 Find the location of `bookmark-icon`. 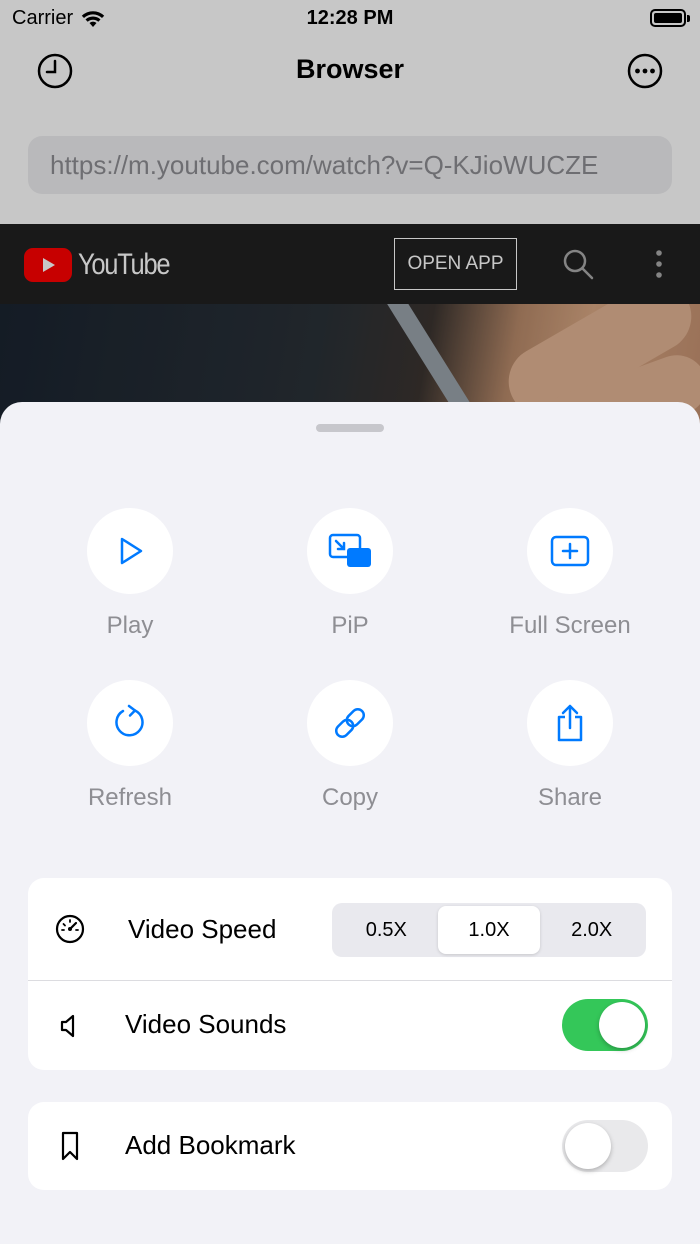

bookmark-icon is located at coordinates (70, 1146).